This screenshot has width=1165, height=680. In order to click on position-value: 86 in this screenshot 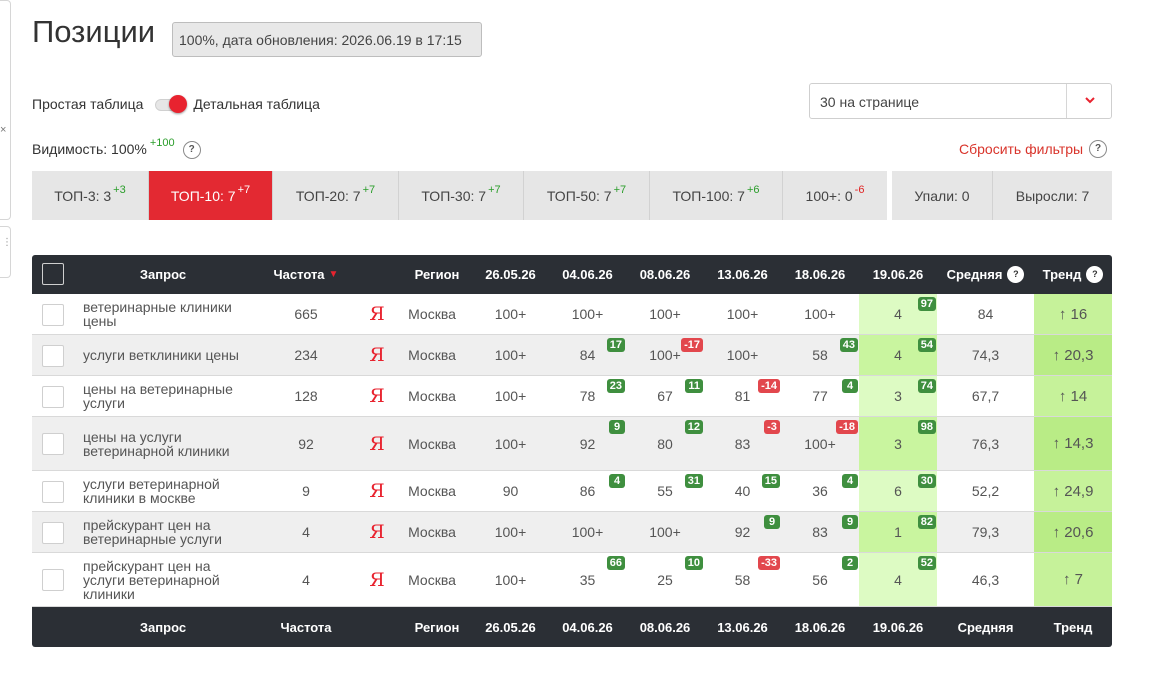, I will do `click(587, 491)`.